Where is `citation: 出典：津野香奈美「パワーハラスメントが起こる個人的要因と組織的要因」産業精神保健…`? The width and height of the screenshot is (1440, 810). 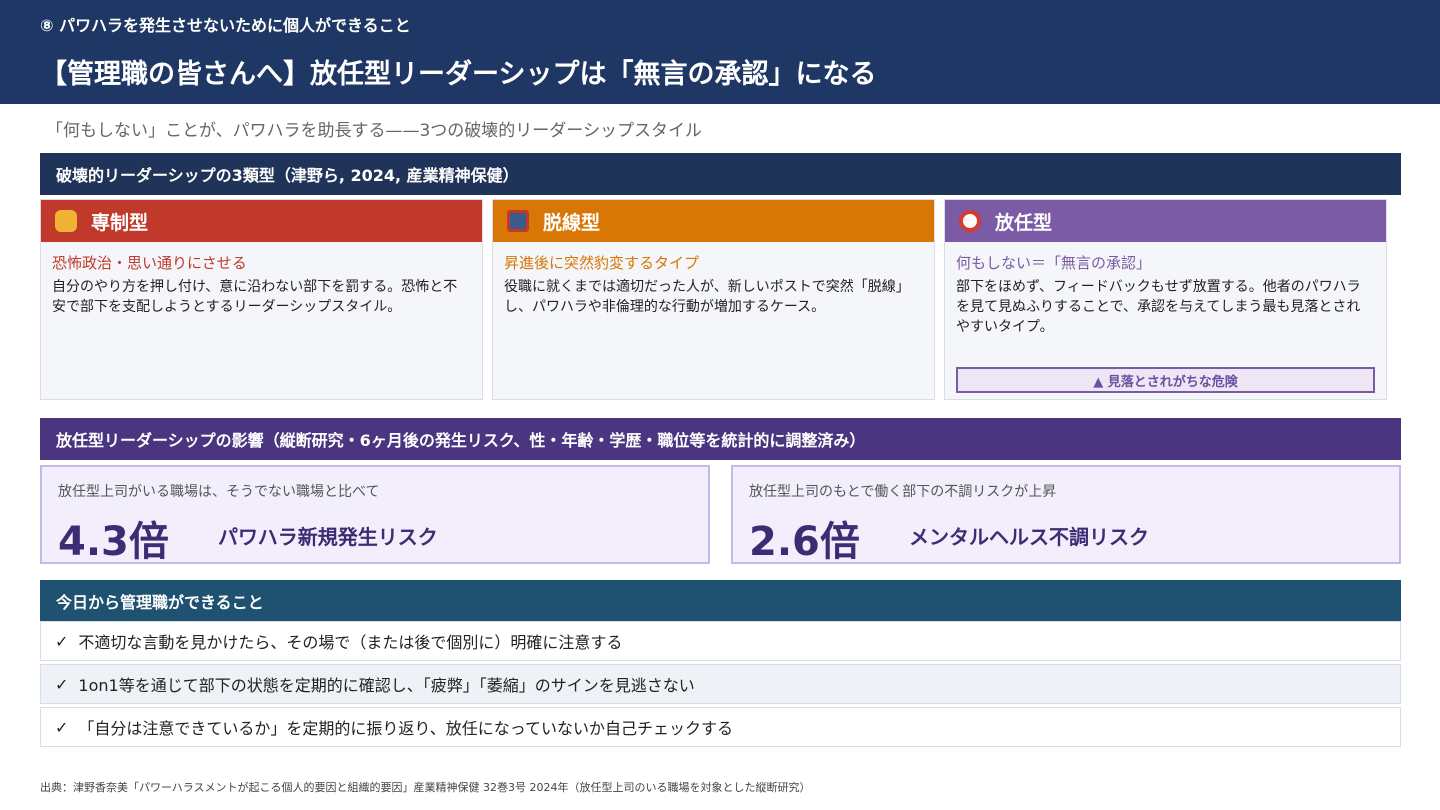
citation: 出典：津野香奈美「パワーハラスメントが起こる個人的要因と組織的要因」産業精神保健… is located at coordinates (425, 787).